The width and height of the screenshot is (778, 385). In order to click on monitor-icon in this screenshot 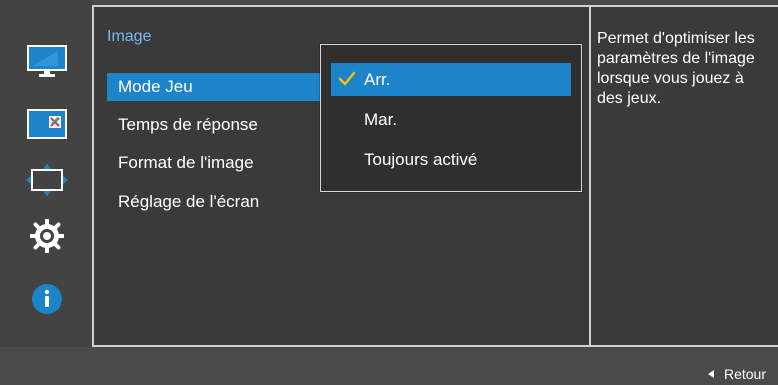, I will do `click(47, 62)`.